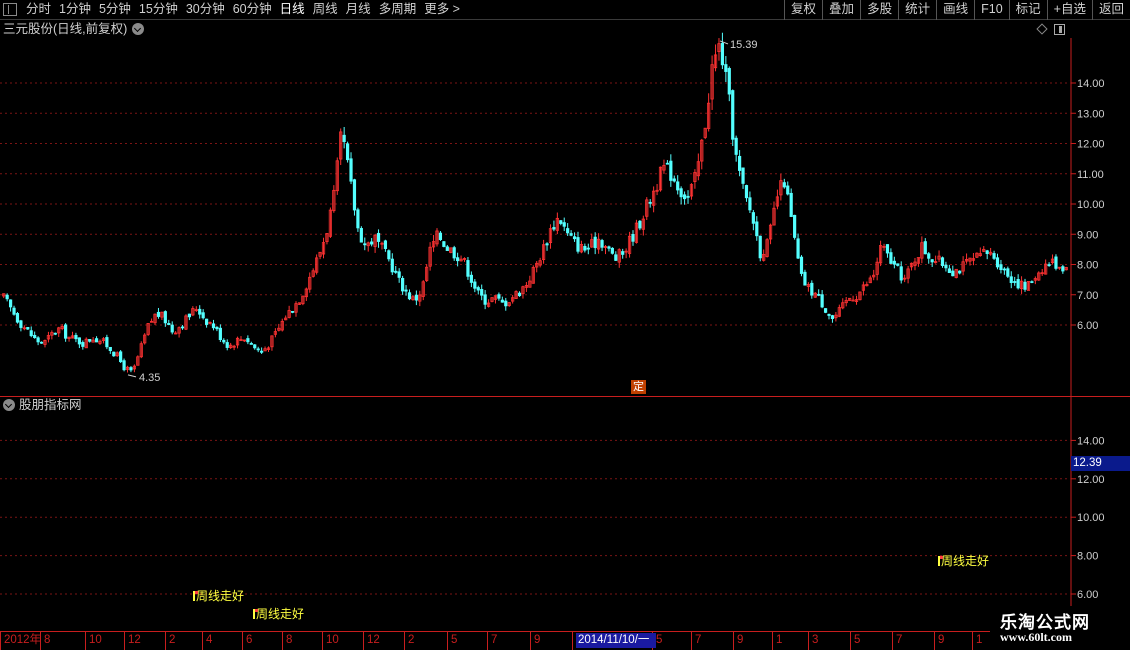 This screenshot has width=1130, height=650. Describe the element at coordinates (45, 641) in the screenshot. I see `date-tick-label: 8` at that location.